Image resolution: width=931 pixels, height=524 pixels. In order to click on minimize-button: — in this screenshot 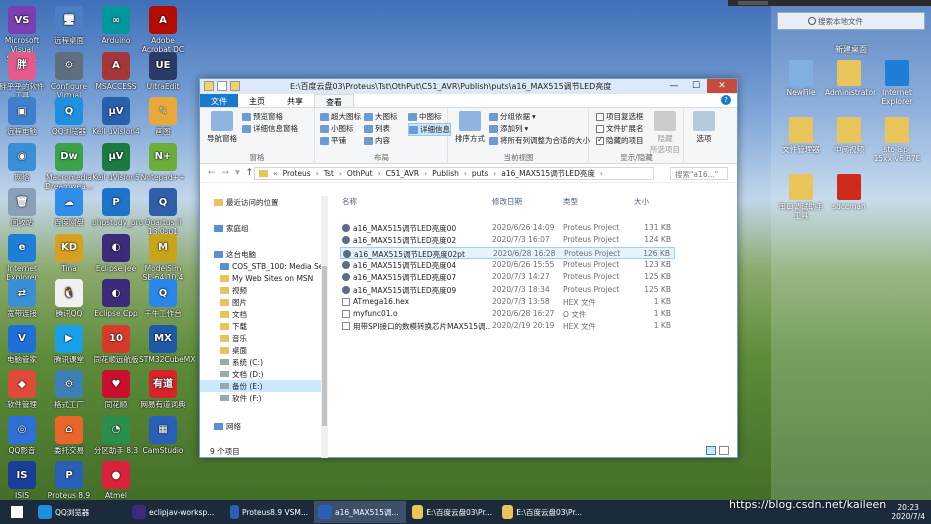, I will do `click(674, 86)`.